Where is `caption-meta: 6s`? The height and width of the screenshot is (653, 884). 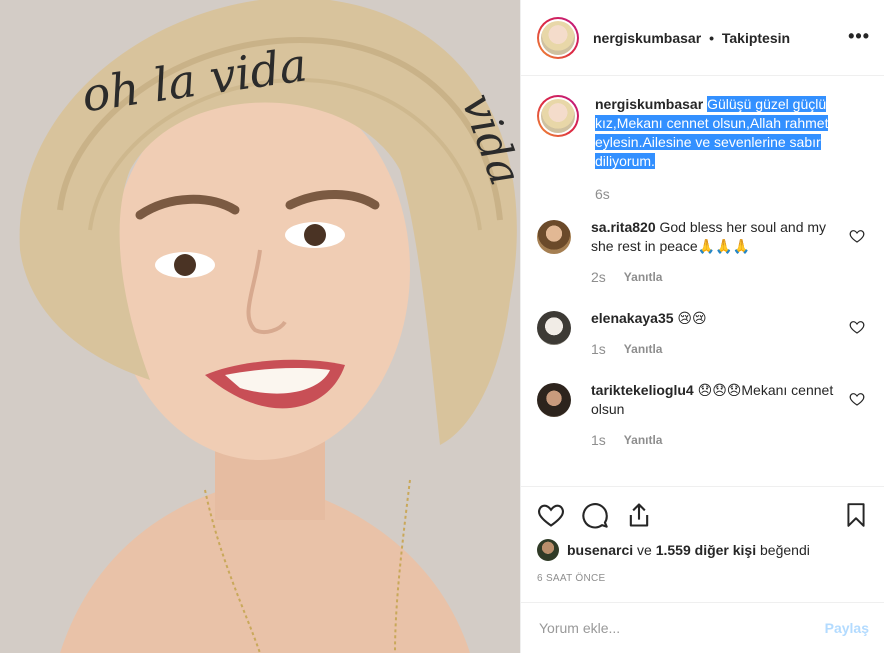
caption-meta: 6s is located at coordinates (720, 194).